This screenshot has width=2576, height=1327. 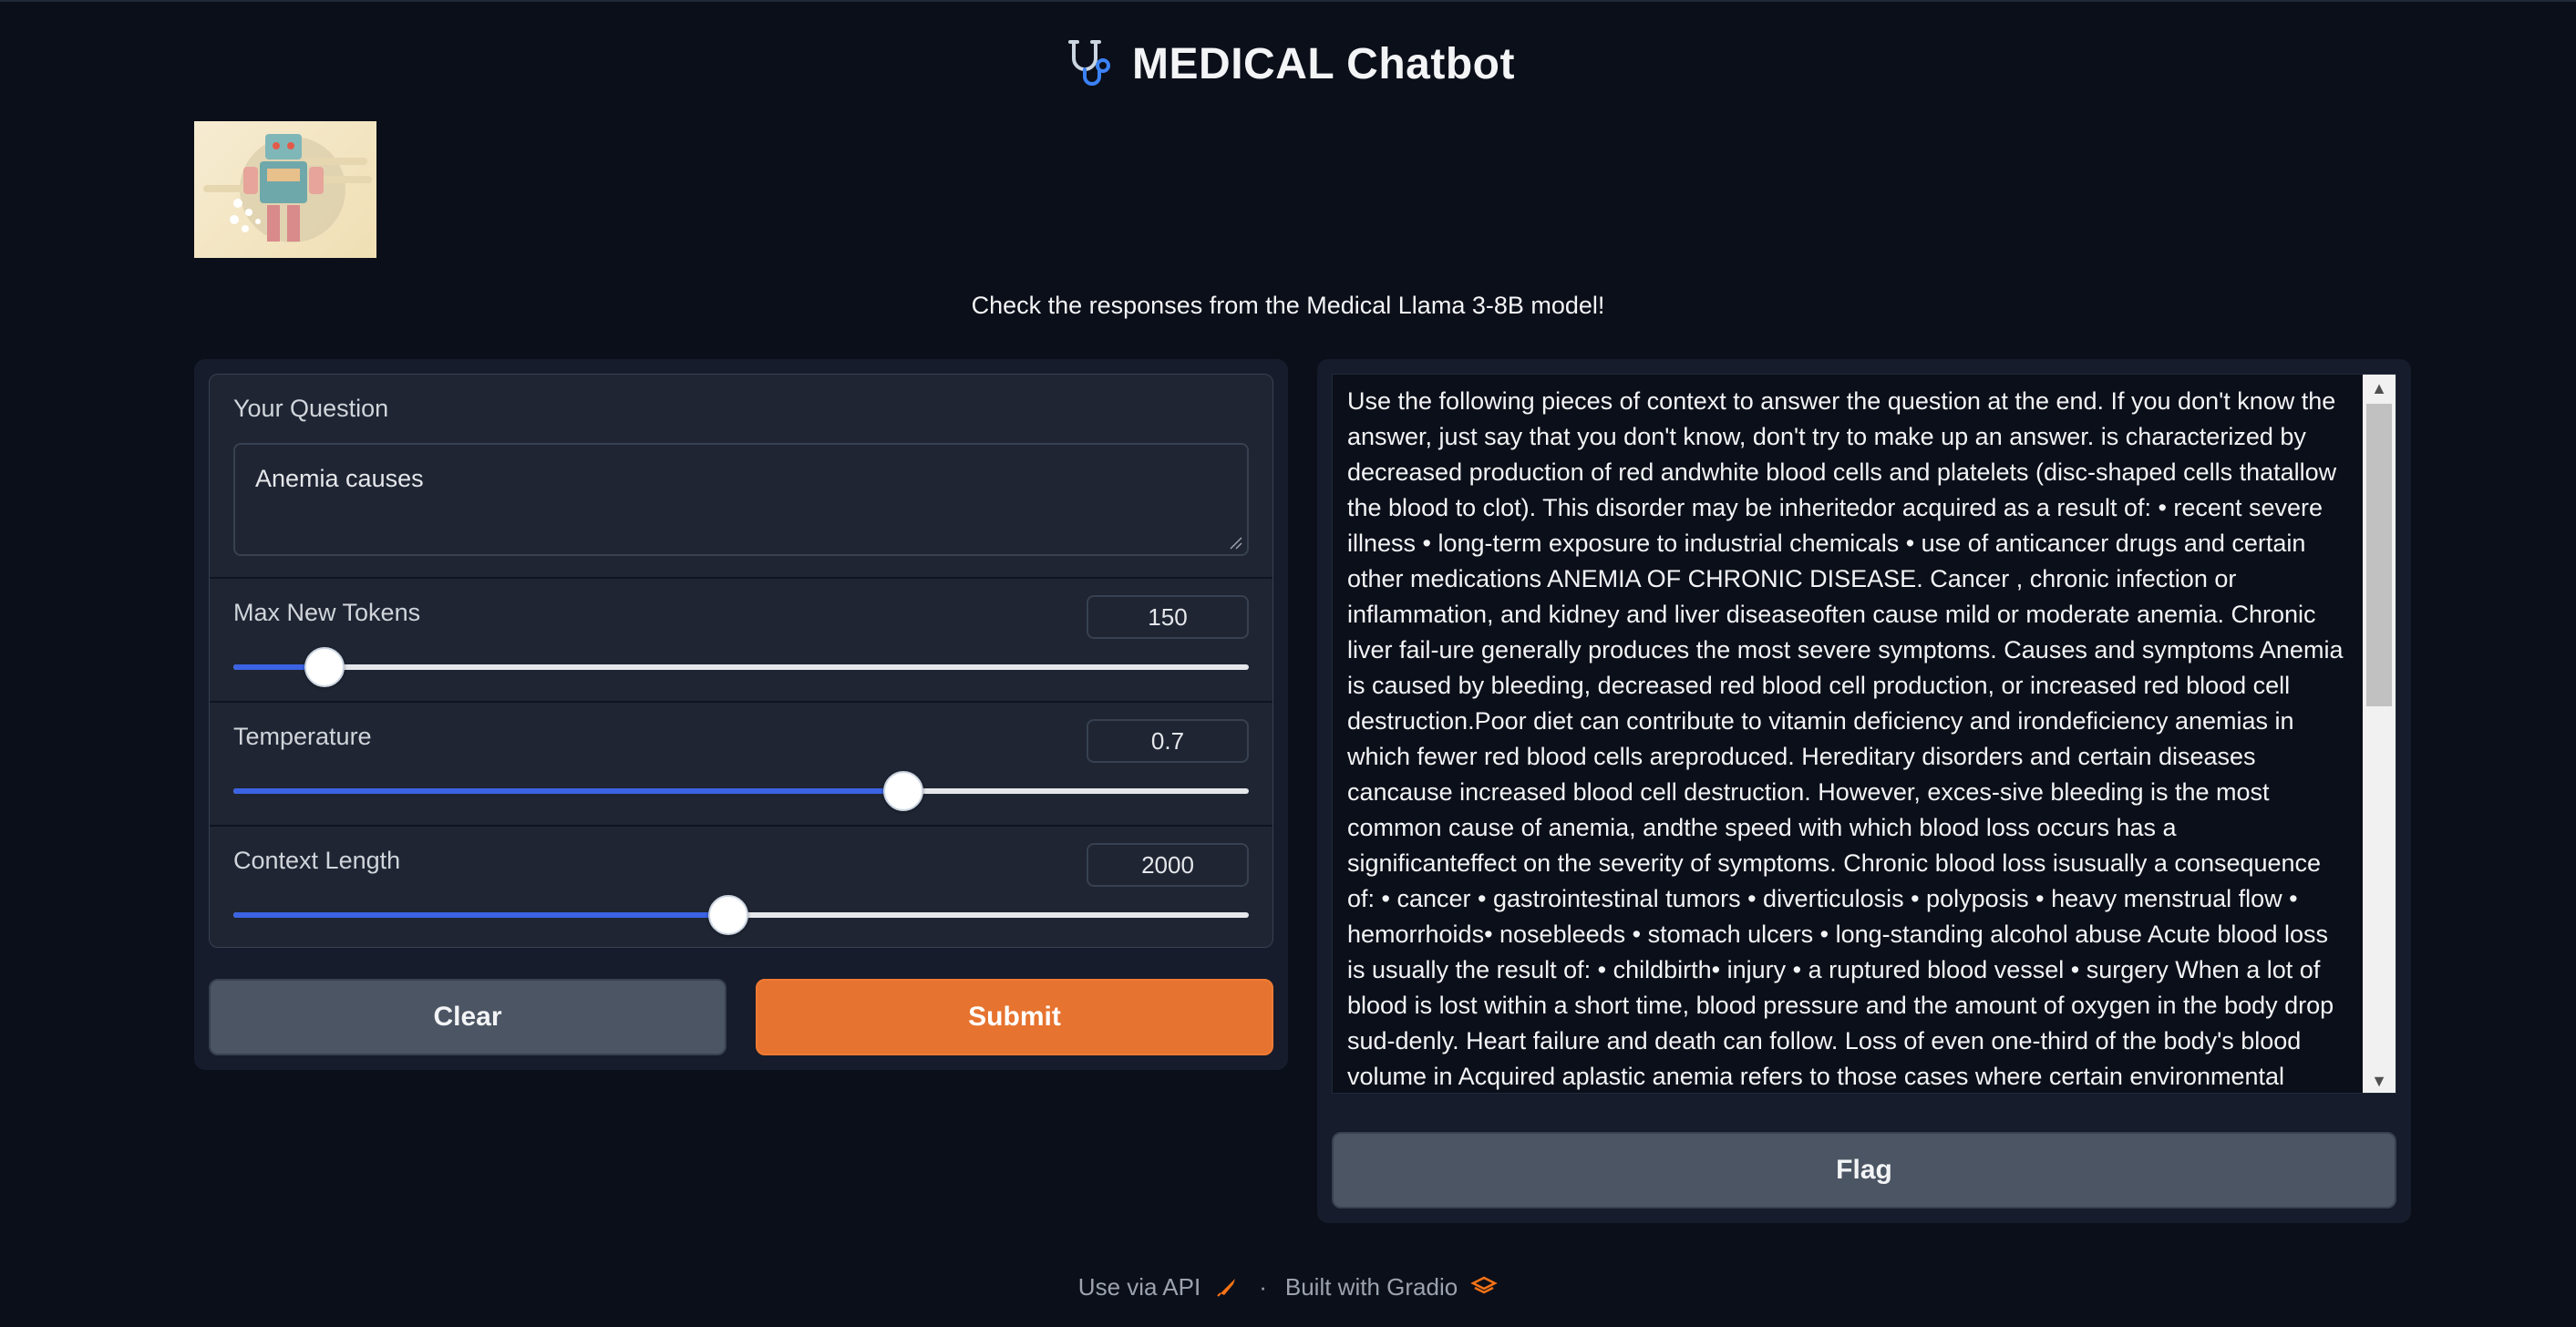 What do you see at coordinates (2379, 1080) in the screenshot?
I see `scroll-down-arrow-icon: ▼` at bounding box center [2379, 1080].